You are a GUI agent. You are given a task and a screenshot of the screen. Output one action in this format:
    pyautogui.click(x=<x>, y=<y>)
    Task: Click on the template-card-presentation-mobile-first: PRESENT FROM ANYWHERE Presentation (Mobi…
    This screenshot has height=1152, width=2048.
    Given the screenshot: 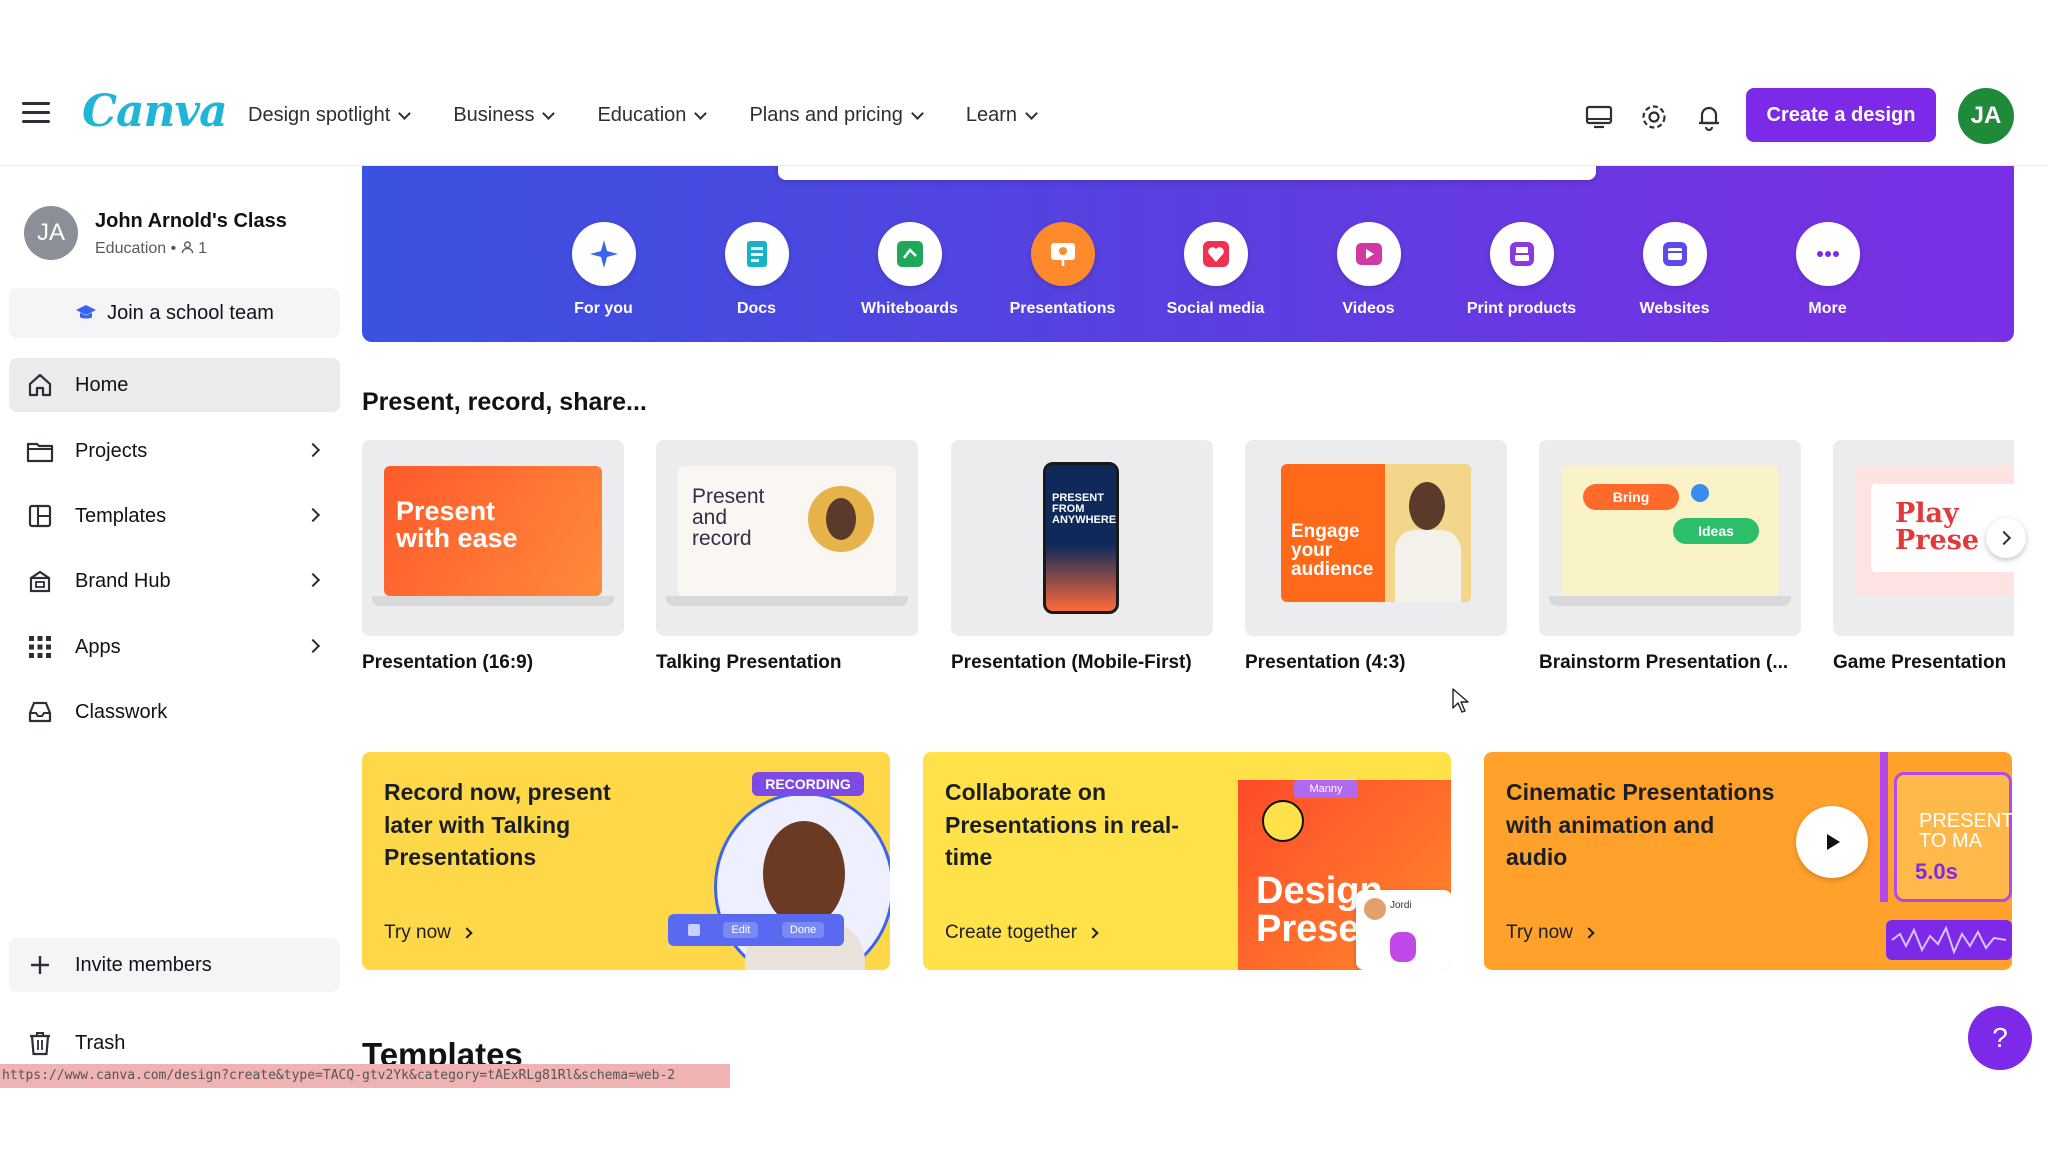 What is the action you would take?
    pyautogui.click(x=1082, y=557)
    